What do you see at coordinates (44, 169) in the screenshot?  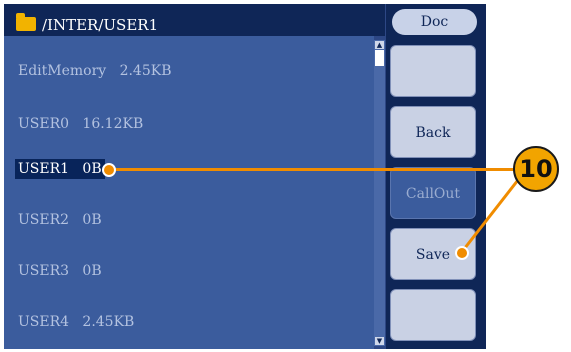 I see `file-name: USER1` at bounding box center [44, 169].